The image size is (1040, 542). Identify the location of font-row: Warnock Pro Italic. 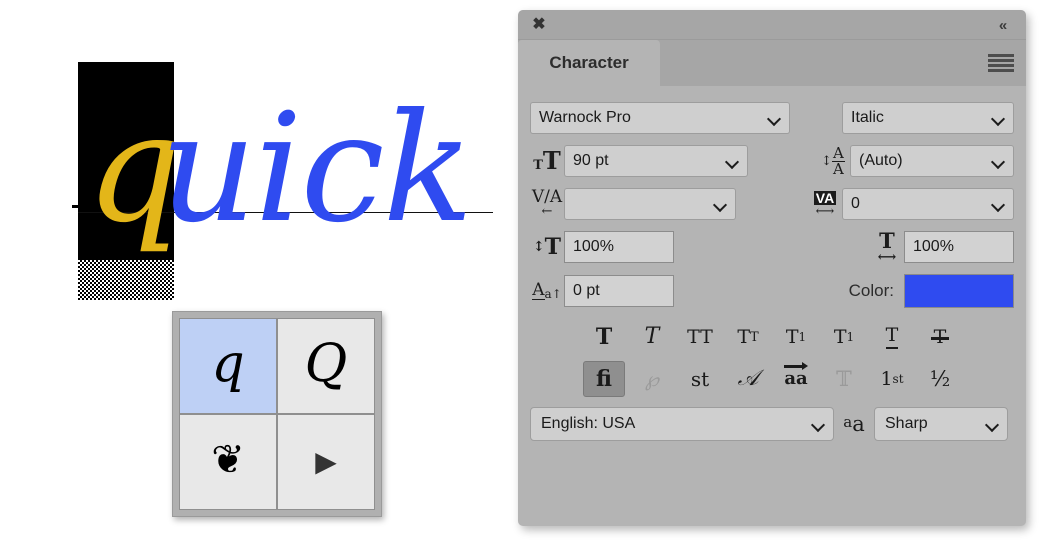
(772, 118).